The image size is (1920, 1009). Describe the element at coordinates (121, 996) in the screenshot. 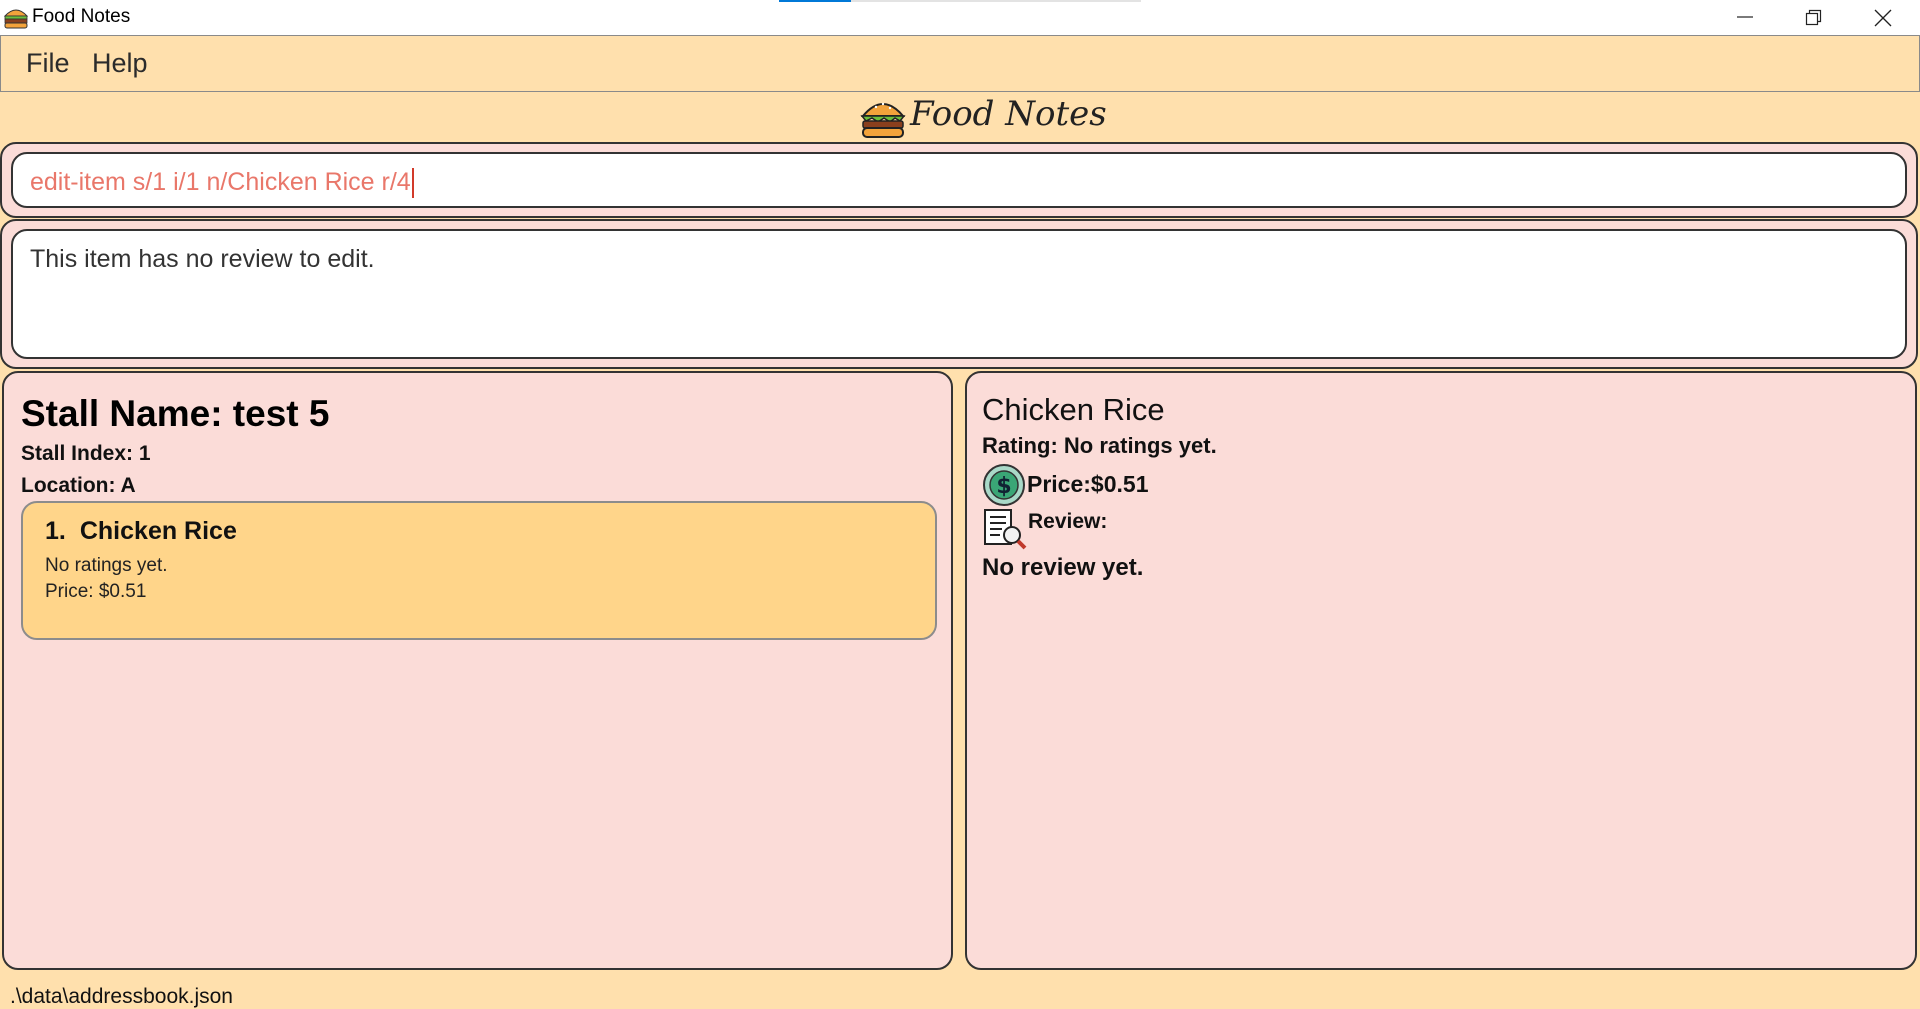

I see `status-bar-path: .\data\addressbook.json` at that location.